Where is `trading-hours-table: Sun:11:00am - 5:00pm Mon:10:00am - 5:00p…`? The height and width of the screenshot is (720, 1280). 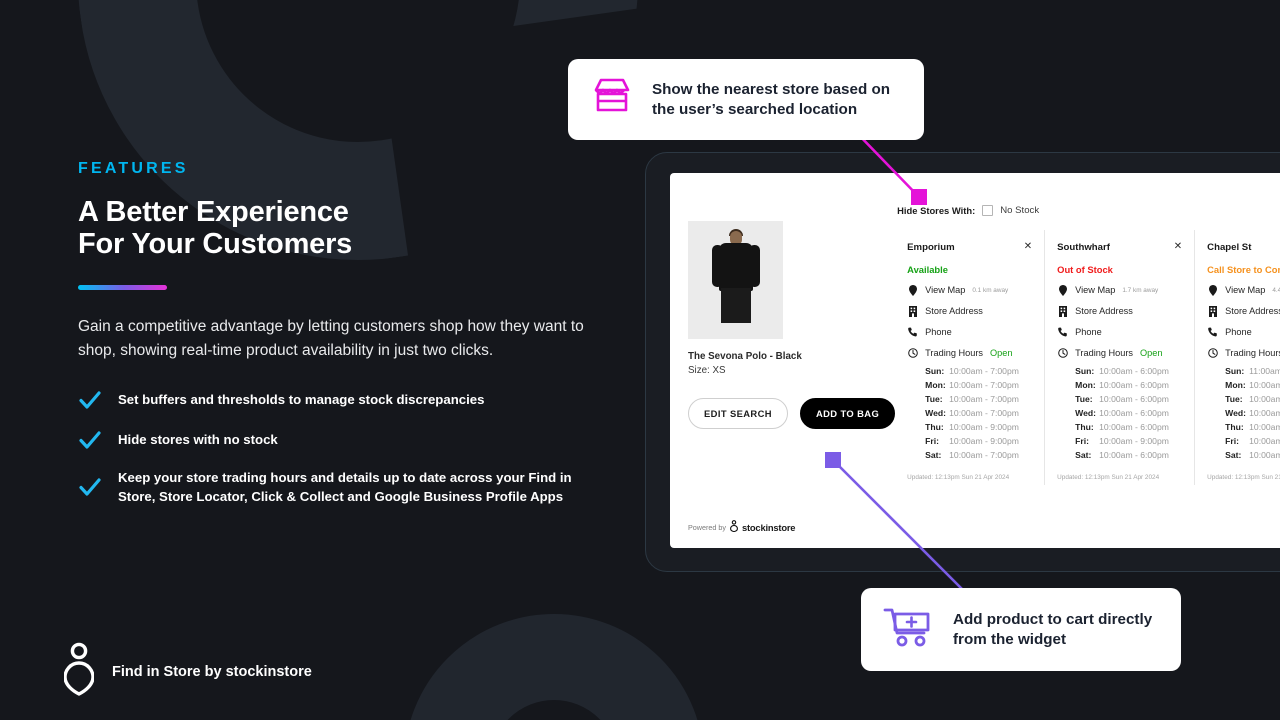 trading-hours-table: Sun:11:00am - 5:00pm Mon:10:00am - 5:00p… is located at coordinates (1243, 413).